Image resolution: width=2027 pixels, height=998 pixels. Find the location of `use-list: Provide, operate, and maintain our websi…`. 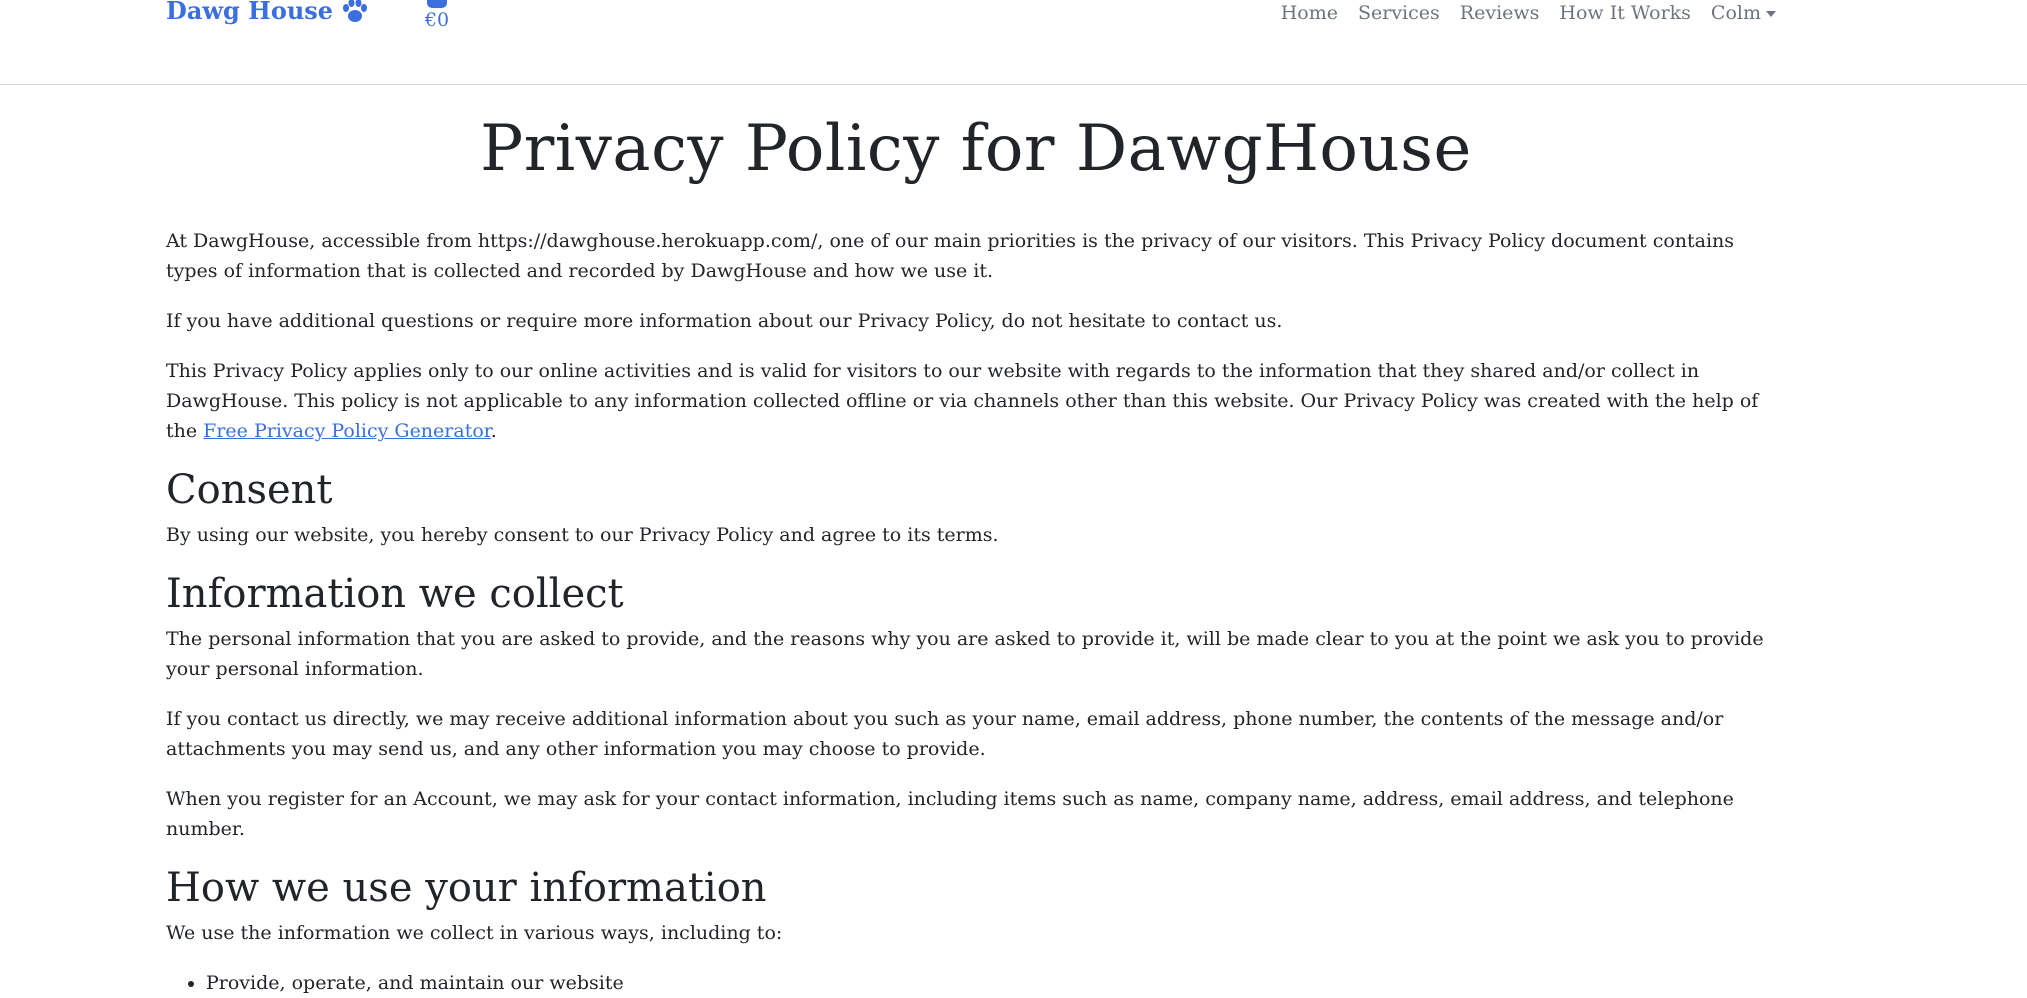

use-list: Provide, operate, and maintain our websi… is located at coordinates (976, 983).